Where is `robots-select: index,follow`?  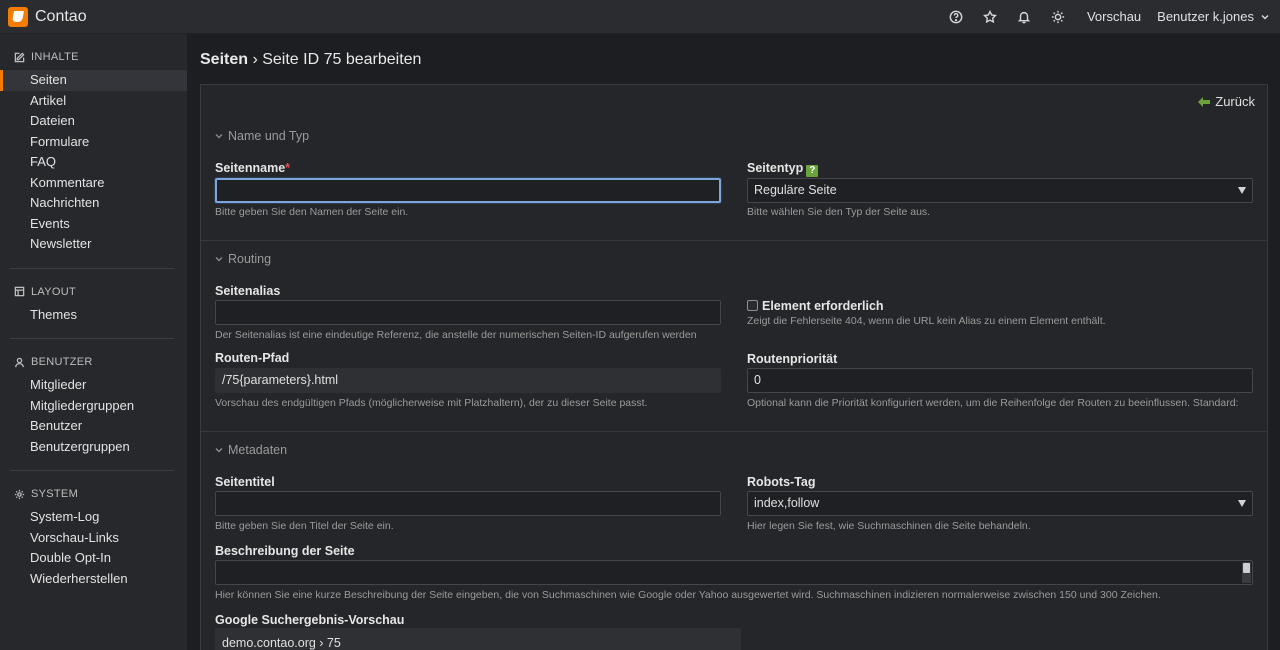
robots-select: index,follow is located at coordinates (1000, 503).